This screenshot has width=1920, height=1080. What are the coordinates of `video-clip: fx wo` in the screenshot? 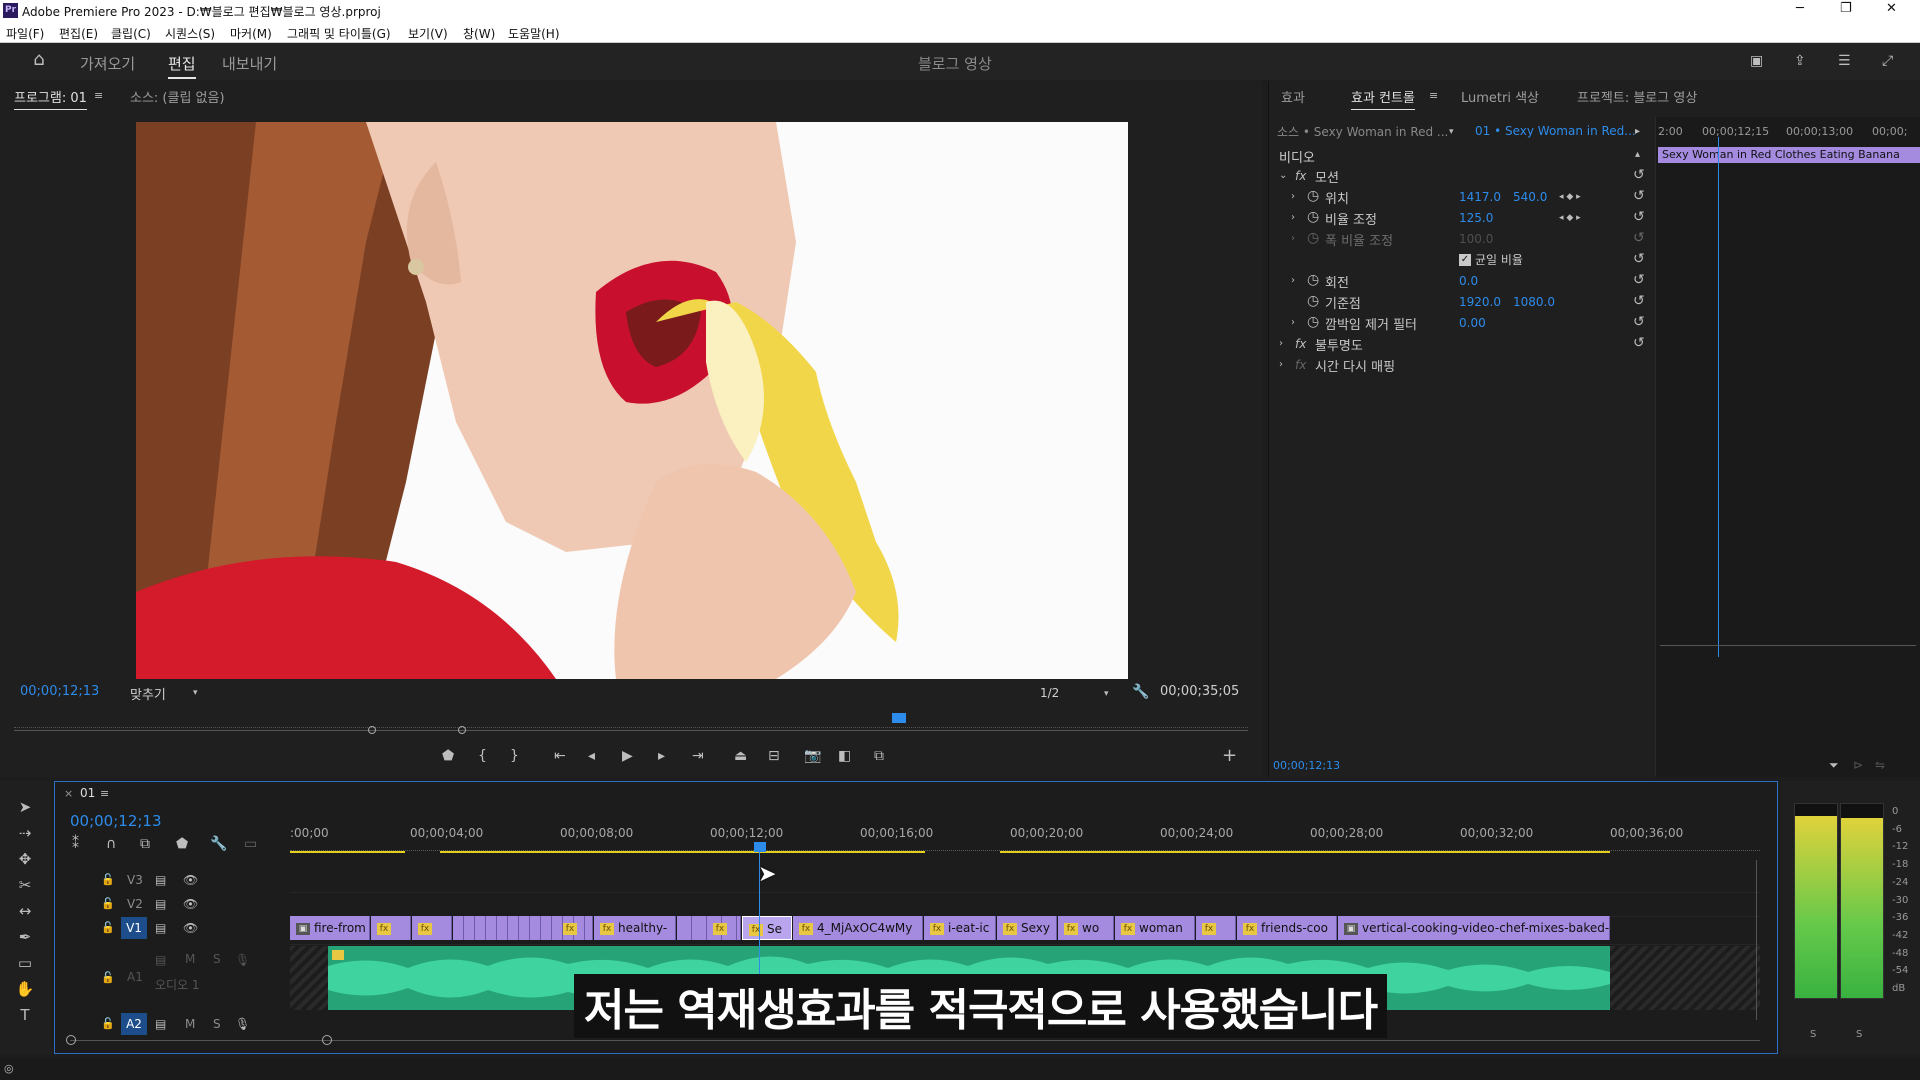 It's located at (1086, 928).